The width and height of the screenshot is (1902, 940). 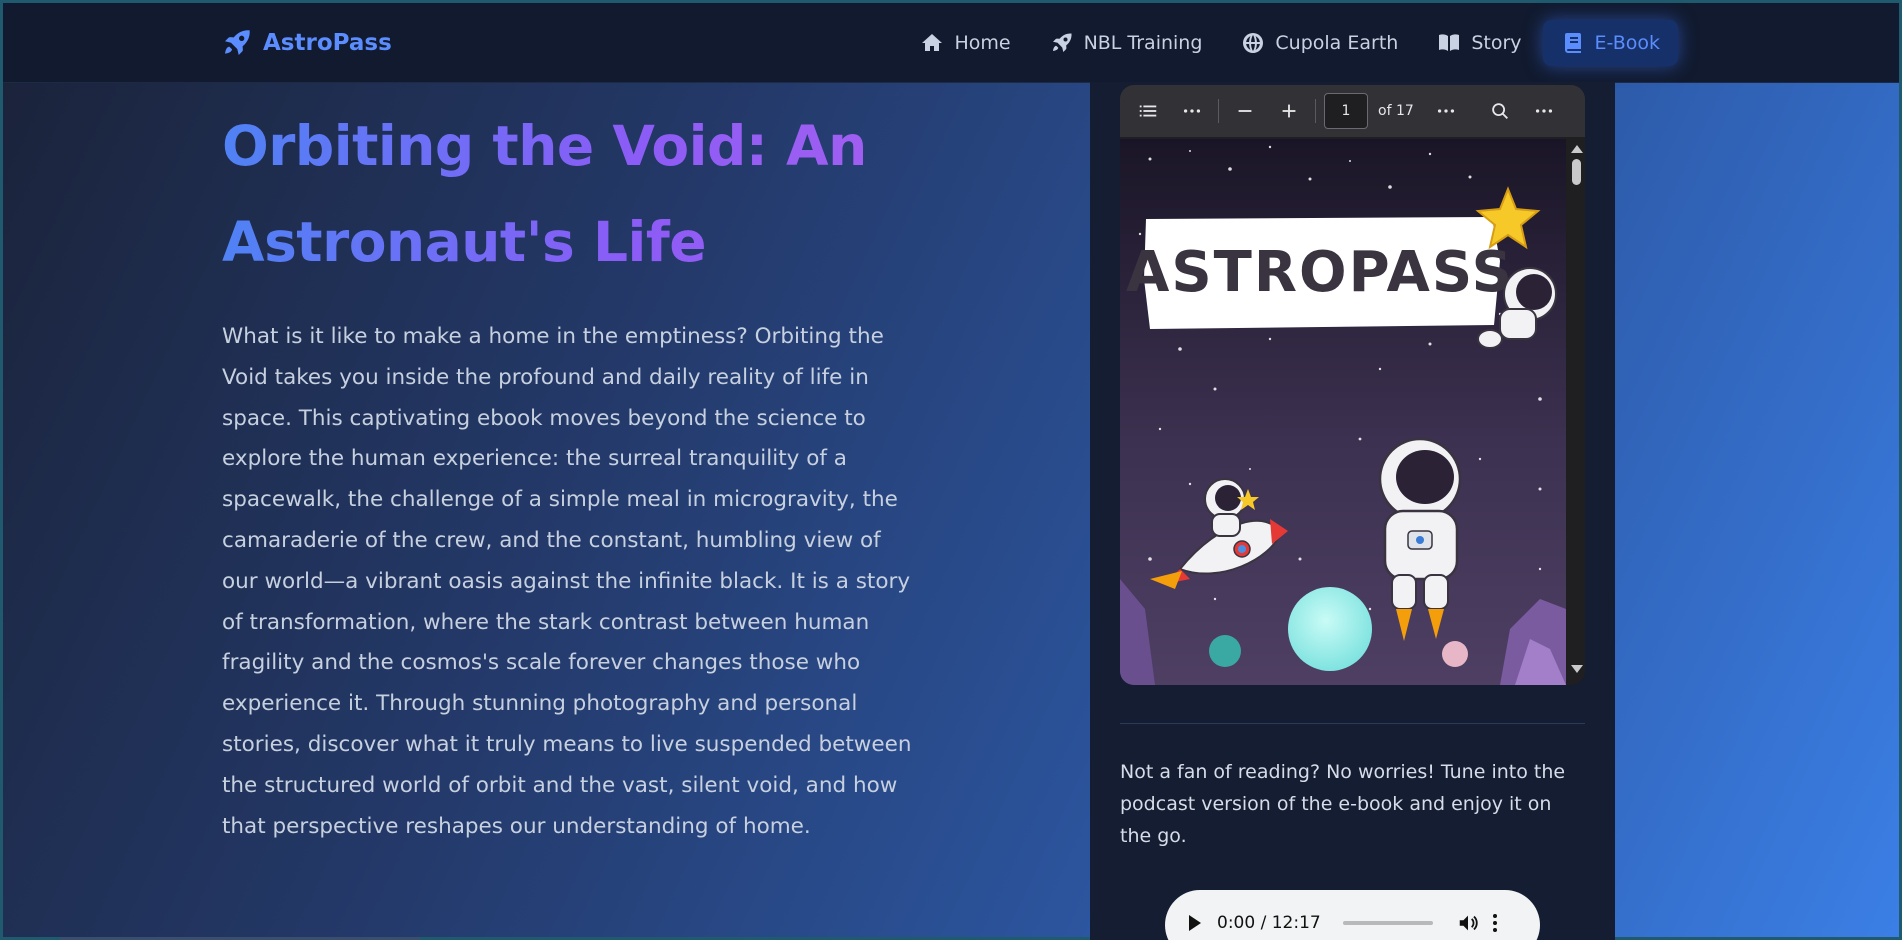 I want to click on book-icon, so click(x=1572, y=42).